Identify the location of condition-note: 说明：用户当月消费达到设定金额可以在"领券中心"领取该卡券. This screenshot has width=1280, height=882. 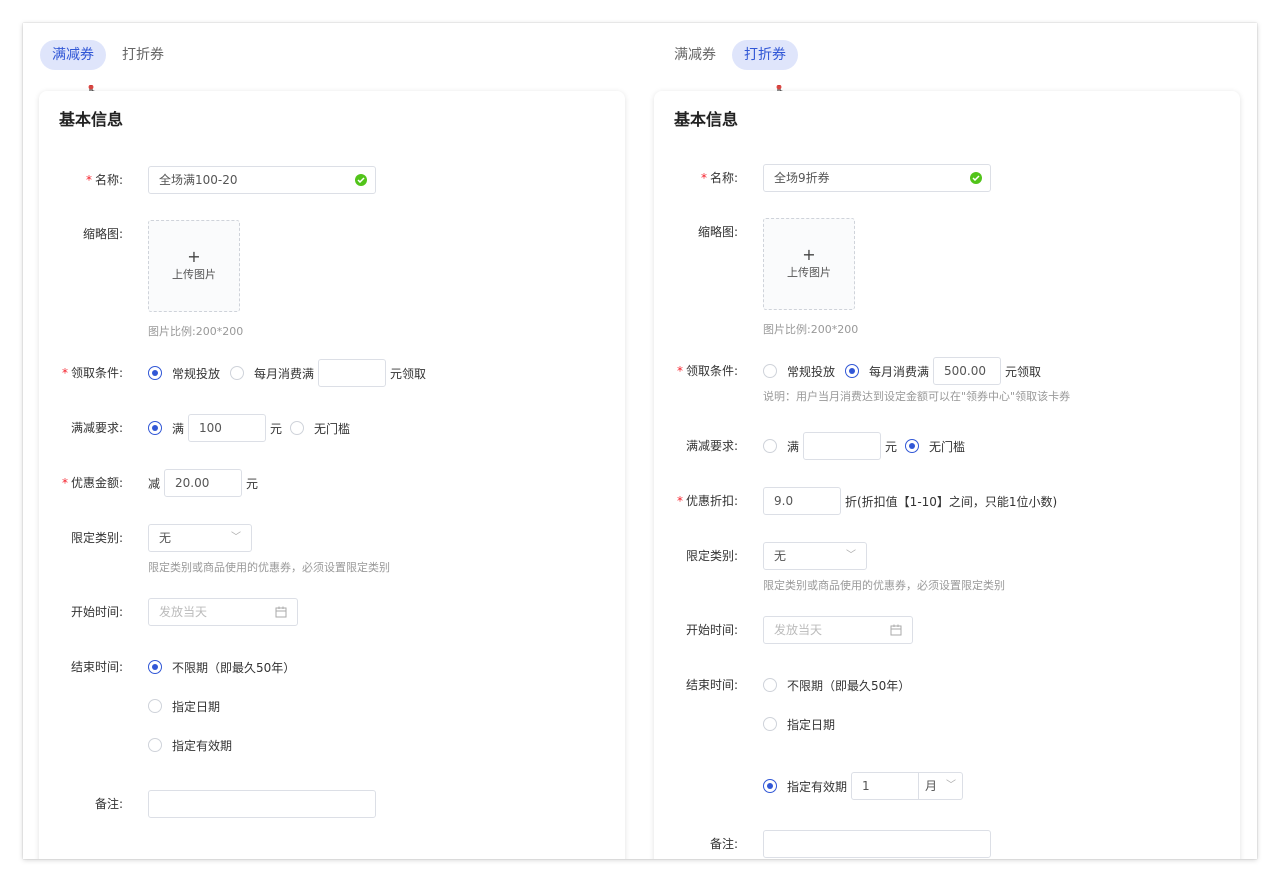
(917, 396).